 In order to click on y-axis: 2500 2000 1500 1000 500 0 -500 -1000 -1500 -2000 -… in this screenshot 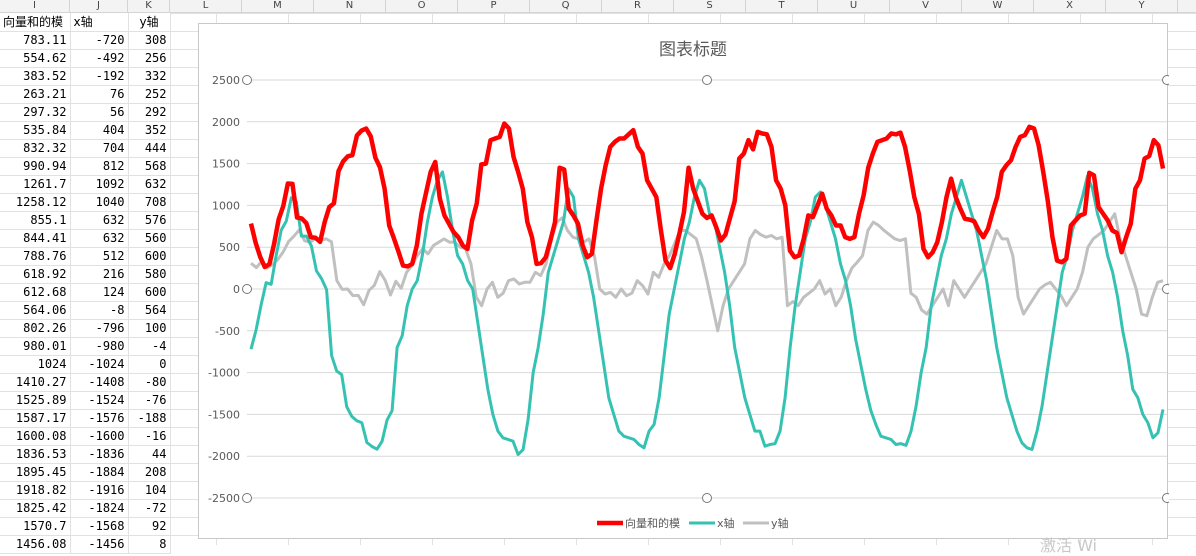, I will do `click(224, 289)`.